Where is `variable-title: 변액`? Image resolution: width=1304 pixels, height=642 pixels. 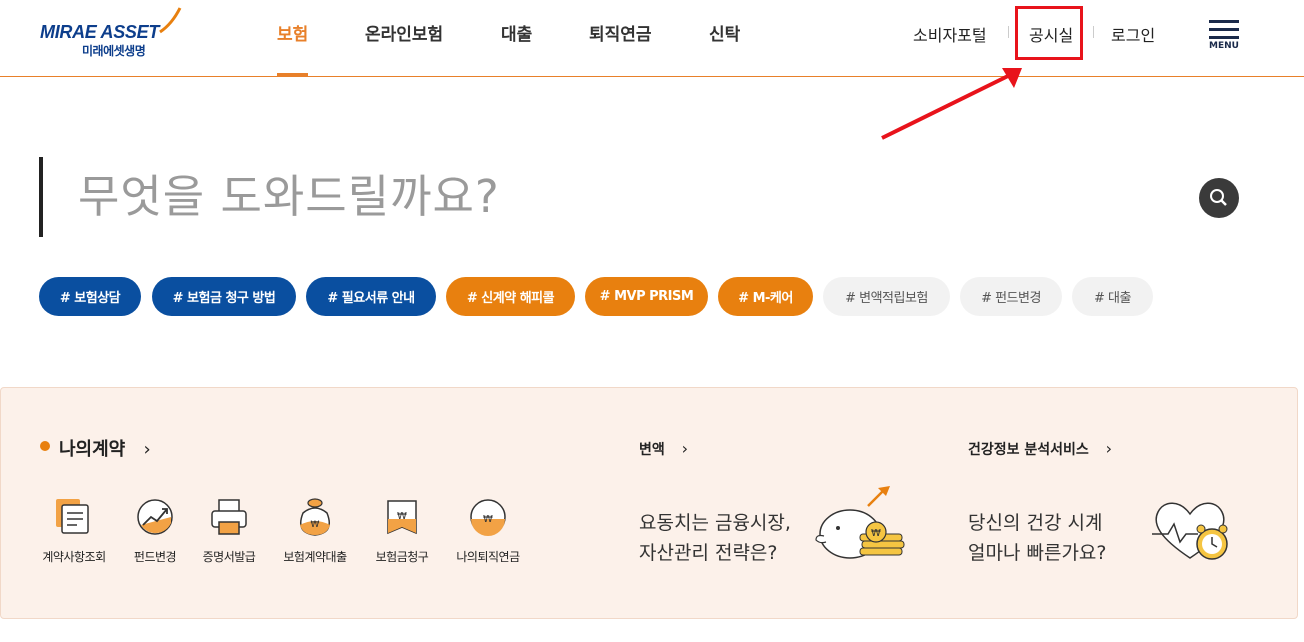
variable-title: 변액 is located at coordinates (652, 450).